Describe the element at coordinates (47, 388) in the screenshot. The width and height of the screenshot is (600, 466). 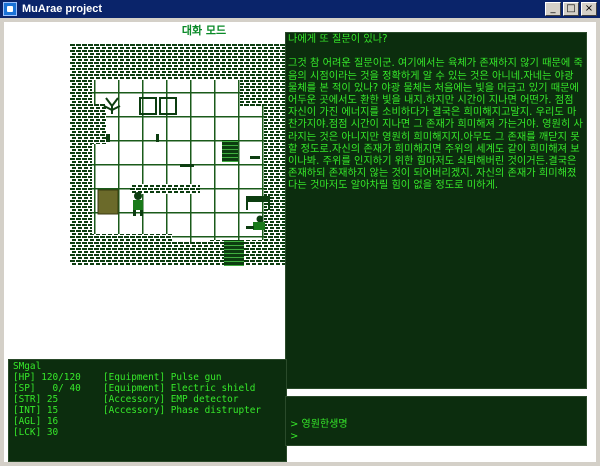
I see `stat-sp: [SP] 0/ 40` at that location.